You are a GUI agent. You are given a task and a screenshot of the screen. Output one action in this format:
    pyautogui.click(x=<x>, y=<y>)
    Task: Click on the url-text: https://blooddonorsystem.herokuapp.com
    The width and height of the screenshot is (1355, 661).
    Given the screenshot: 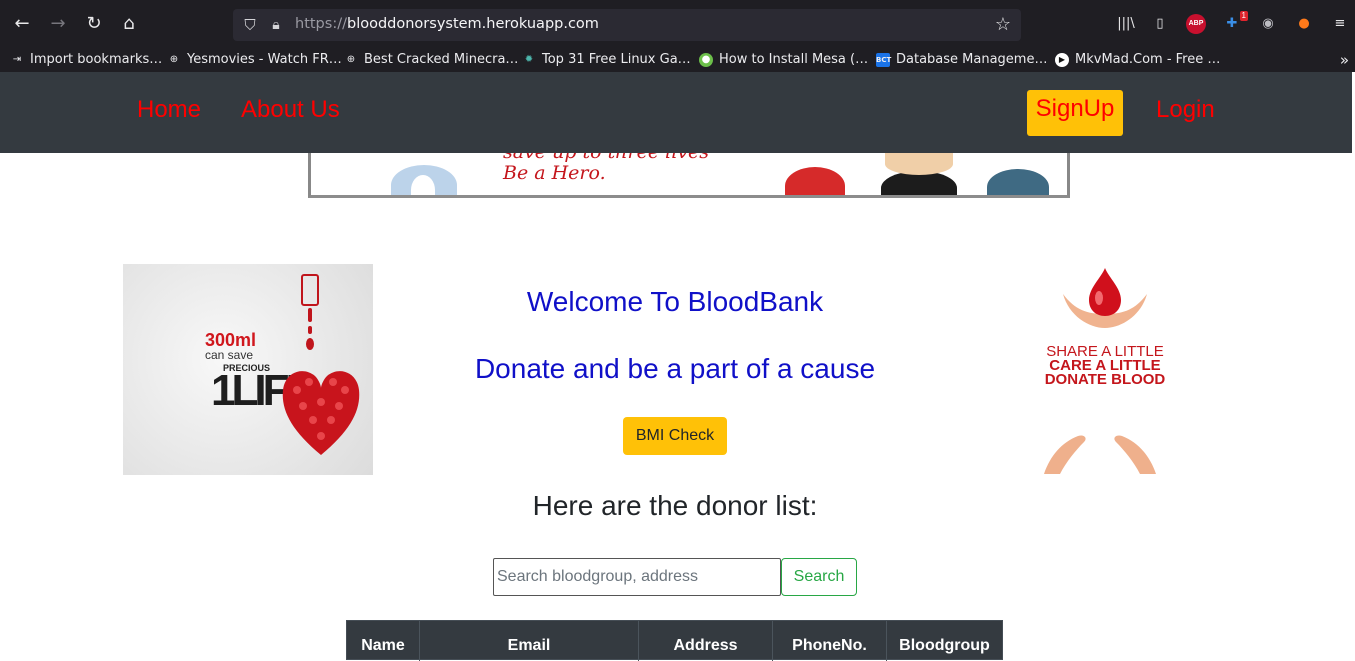 What is the action you would take?
    pyautogui.click(x=447, y=24)
    